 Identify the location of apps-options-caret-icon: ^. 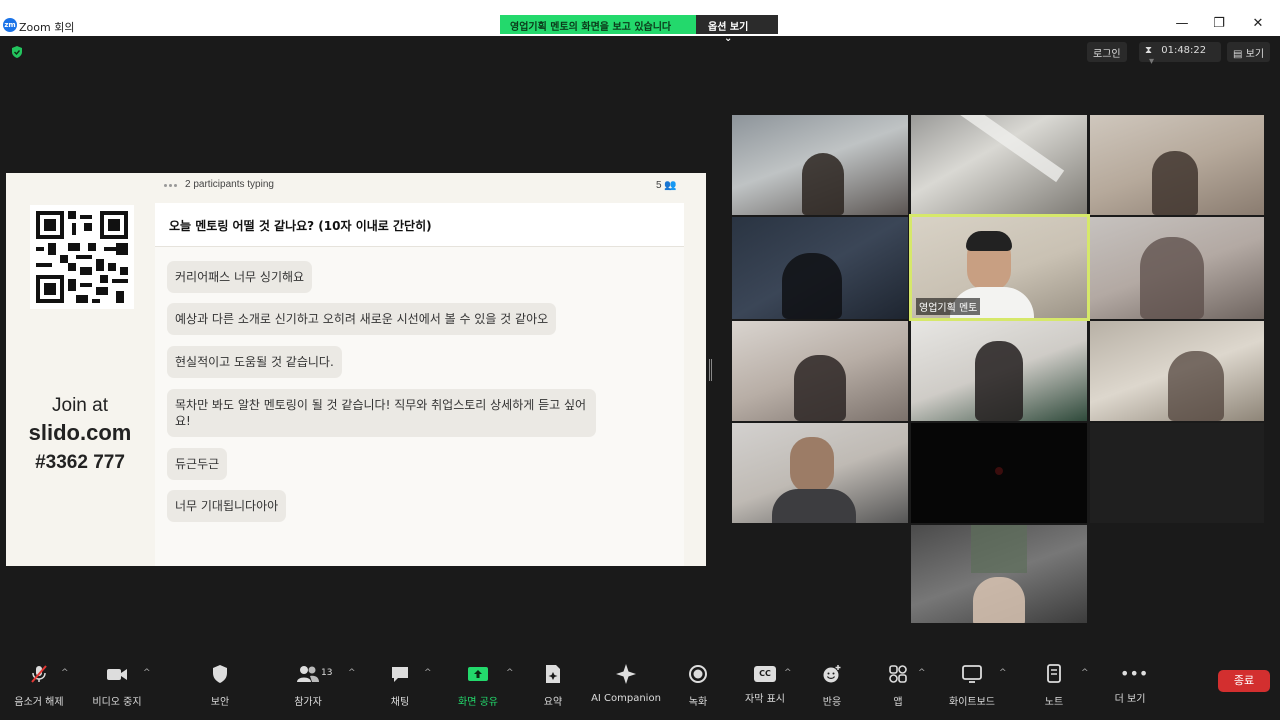
(922, 673).